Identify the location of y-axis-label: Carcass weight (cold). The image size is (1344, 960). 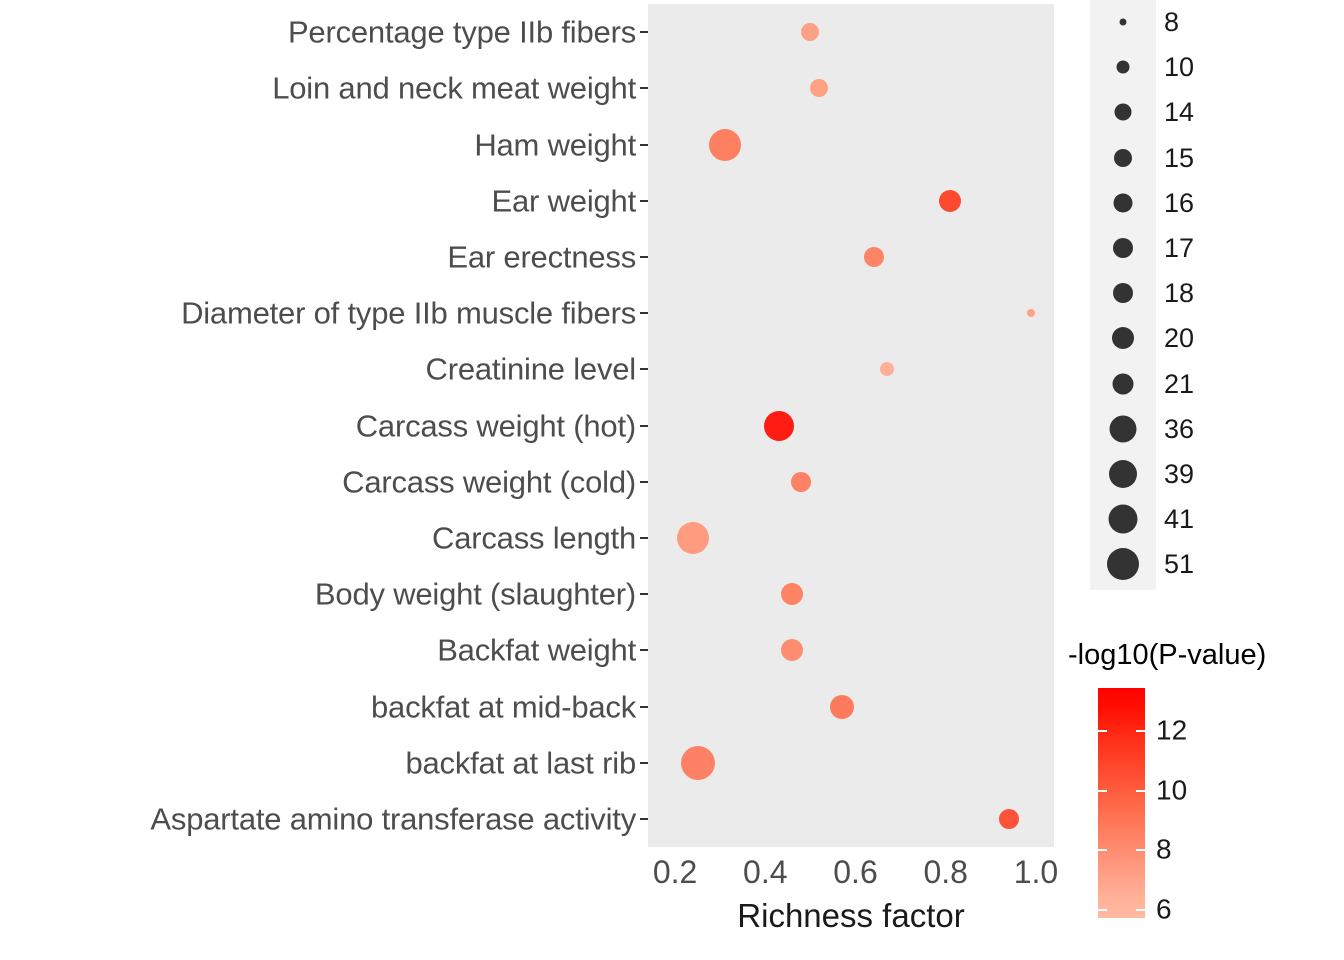
(489, 482).